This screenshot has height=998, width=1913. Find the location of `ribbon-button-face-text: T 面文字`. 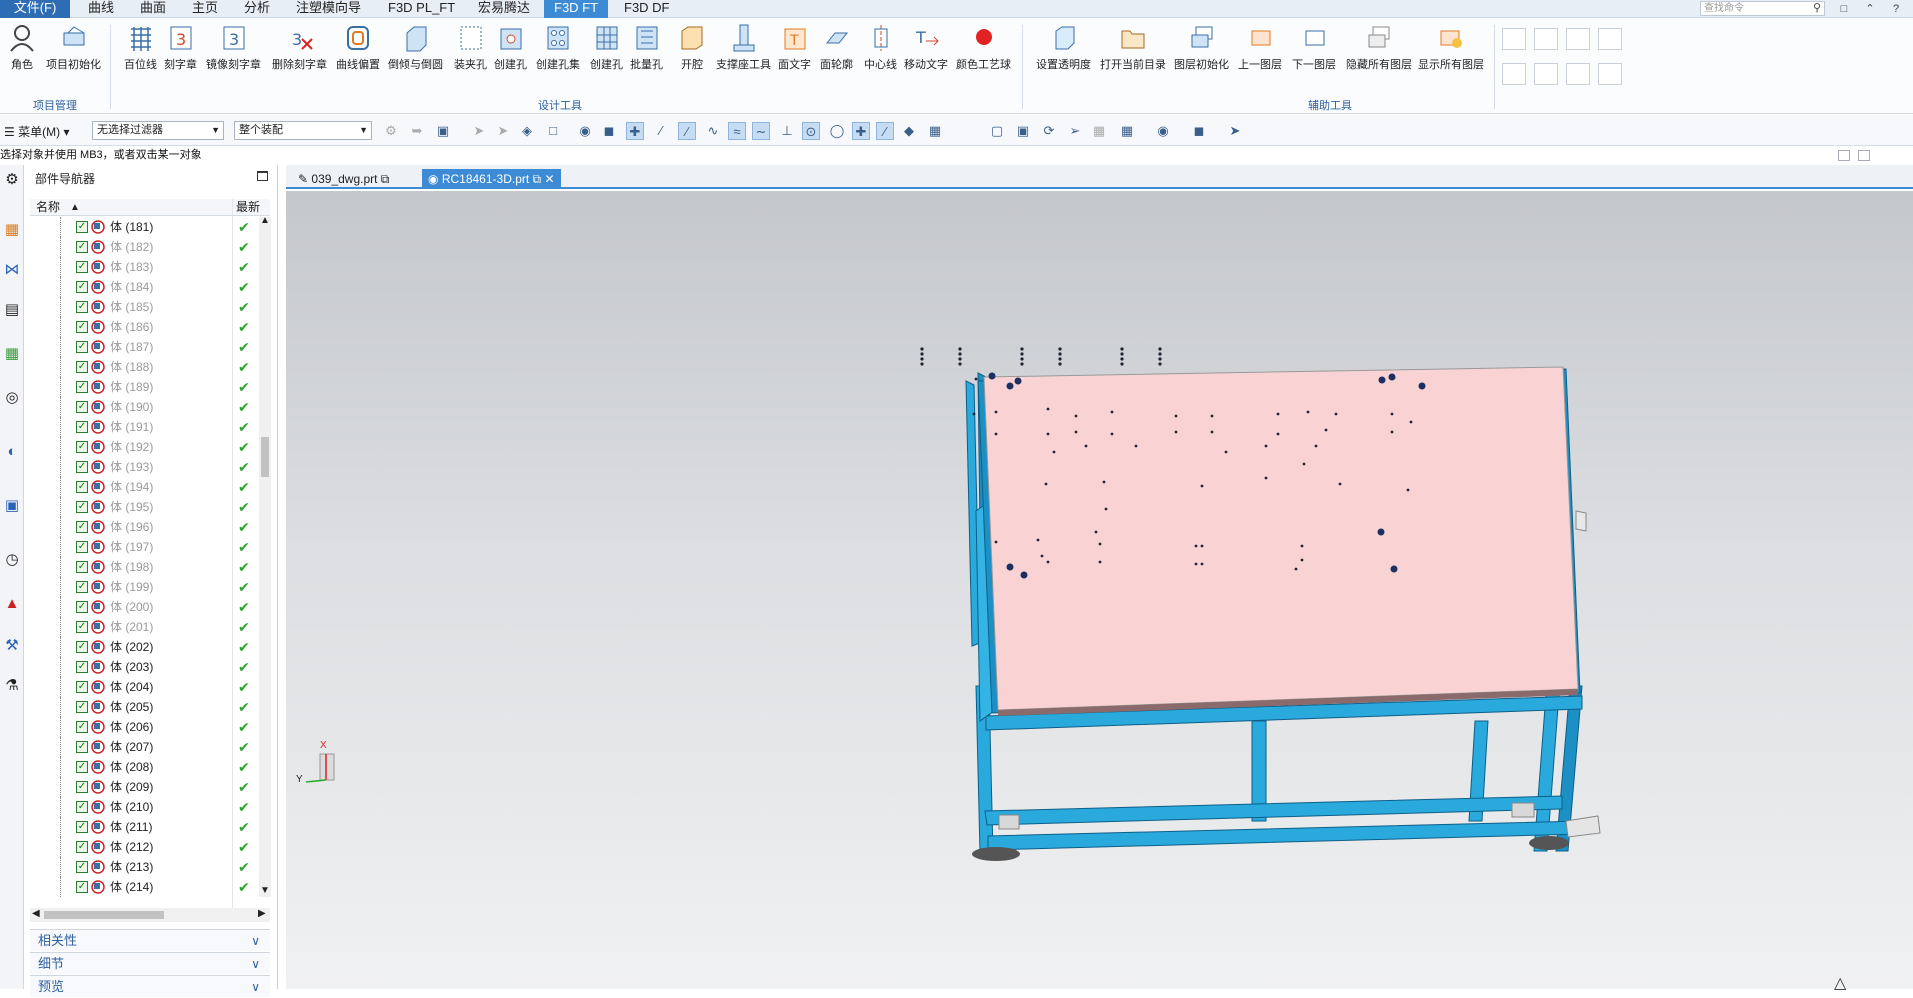

ribbon-button-face-text: T 面文字 is located at coordinates (794, 47).